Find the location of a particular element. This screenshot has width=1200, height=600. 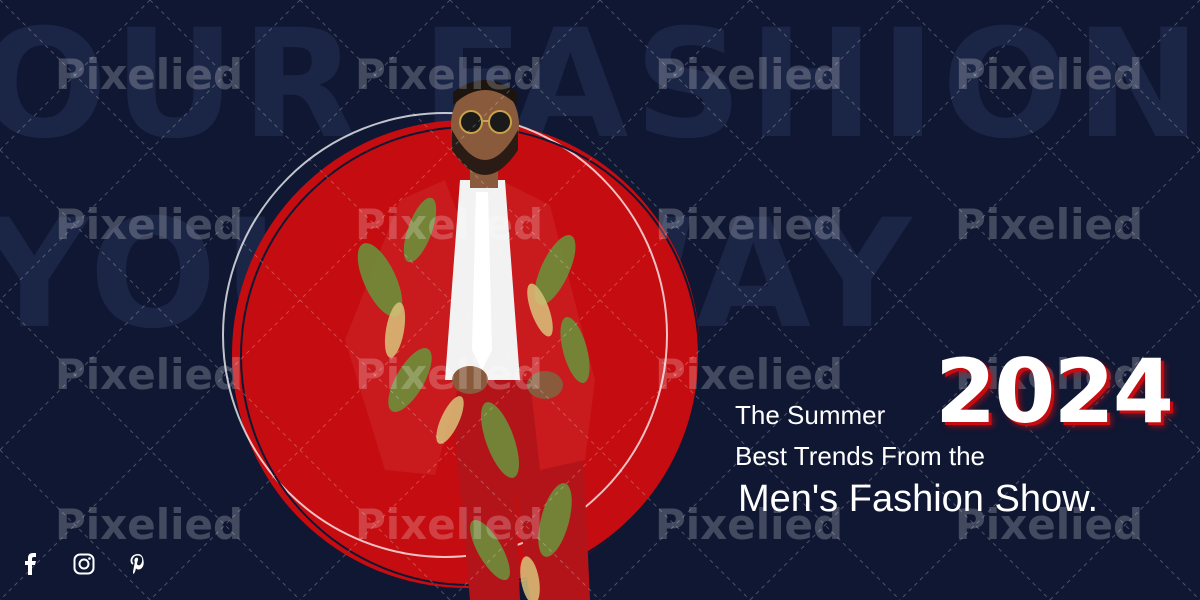

facebook-icon is located at coordinates (30, 564).